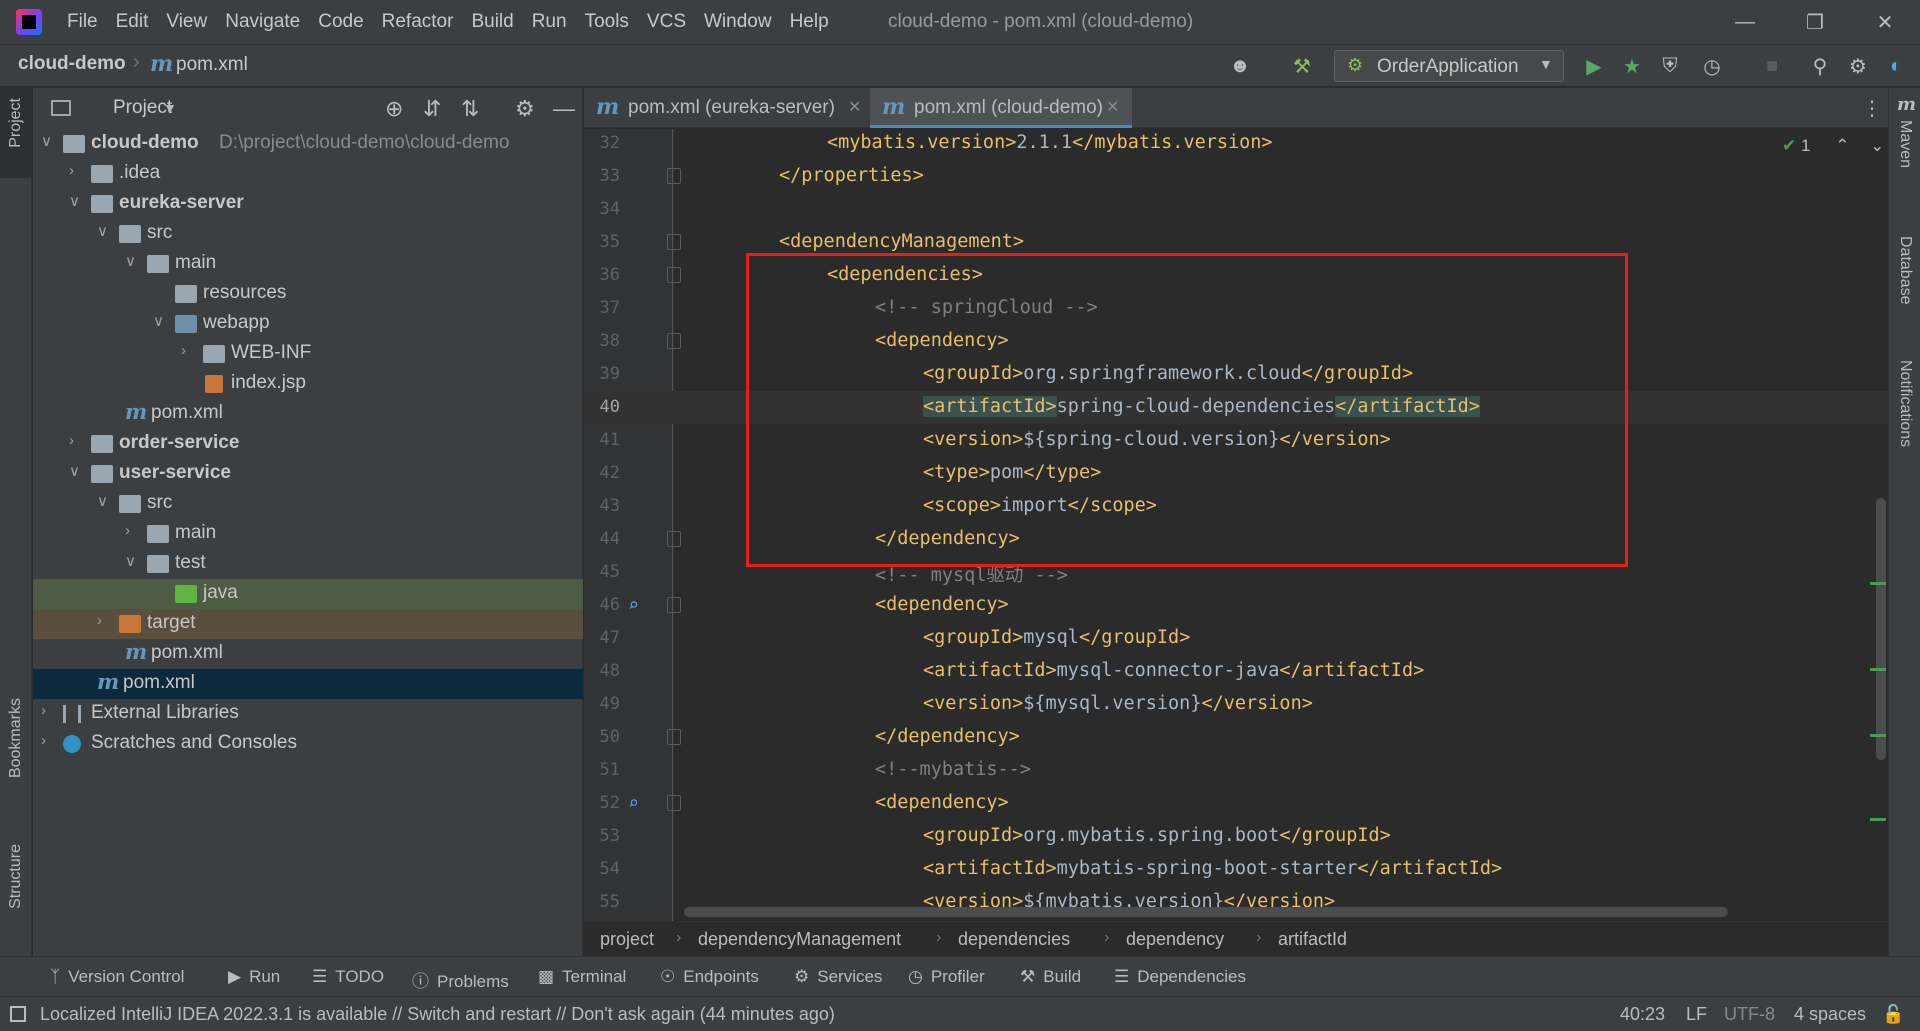  What do you see at coordinates (340, 22) in the screenshot?
I see `menu-code: Code` at bounding box center [340, 22].